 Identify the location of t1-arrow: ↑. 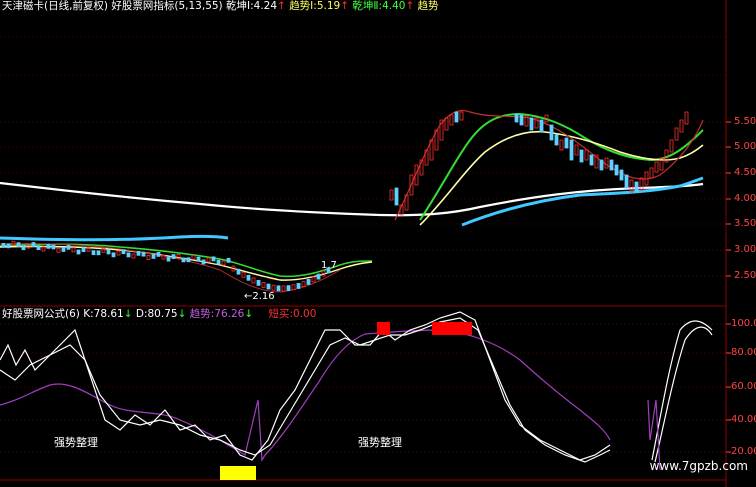
(345, 6).